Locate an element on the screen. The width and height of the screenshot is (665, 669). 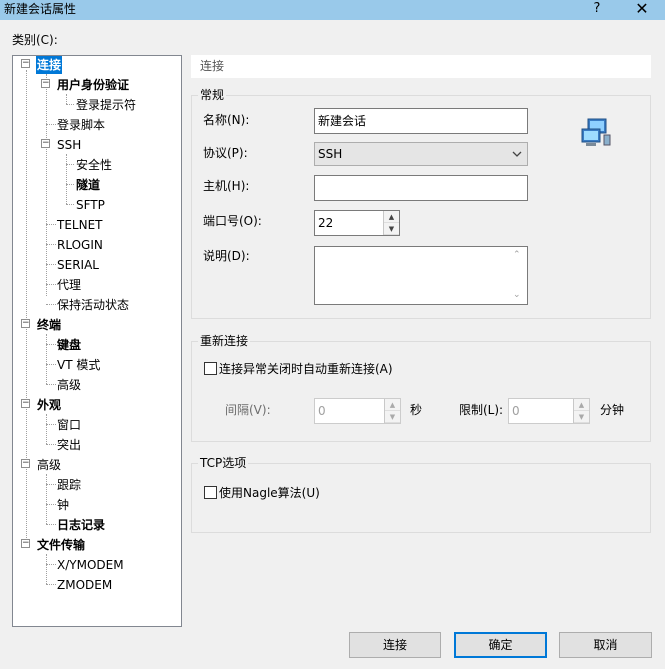
tree-item-ssh: SSH is located at coordinates (69, 145).